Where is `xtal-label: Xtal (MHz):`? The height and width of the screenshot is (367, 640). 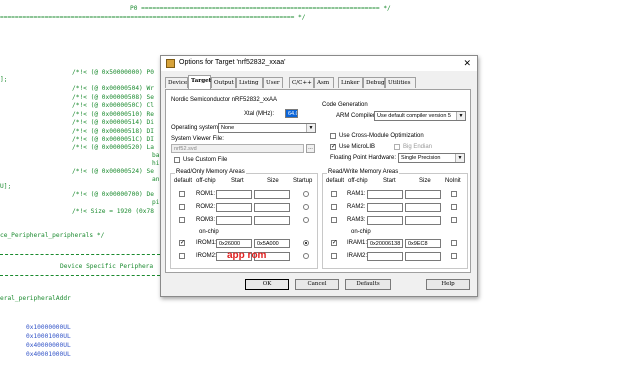
xtal-label: Xtal (MHz): is located at coordinates (259, 114).